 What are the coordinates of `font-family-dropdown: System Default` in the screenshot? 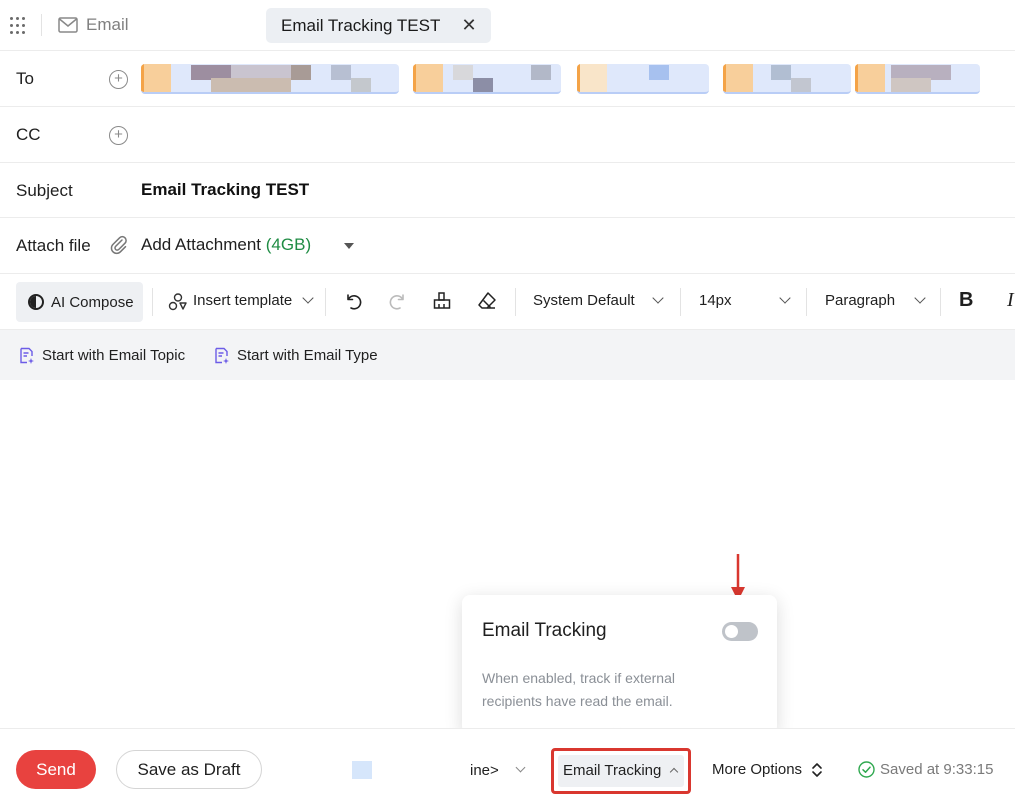 It's located at (584, 300).